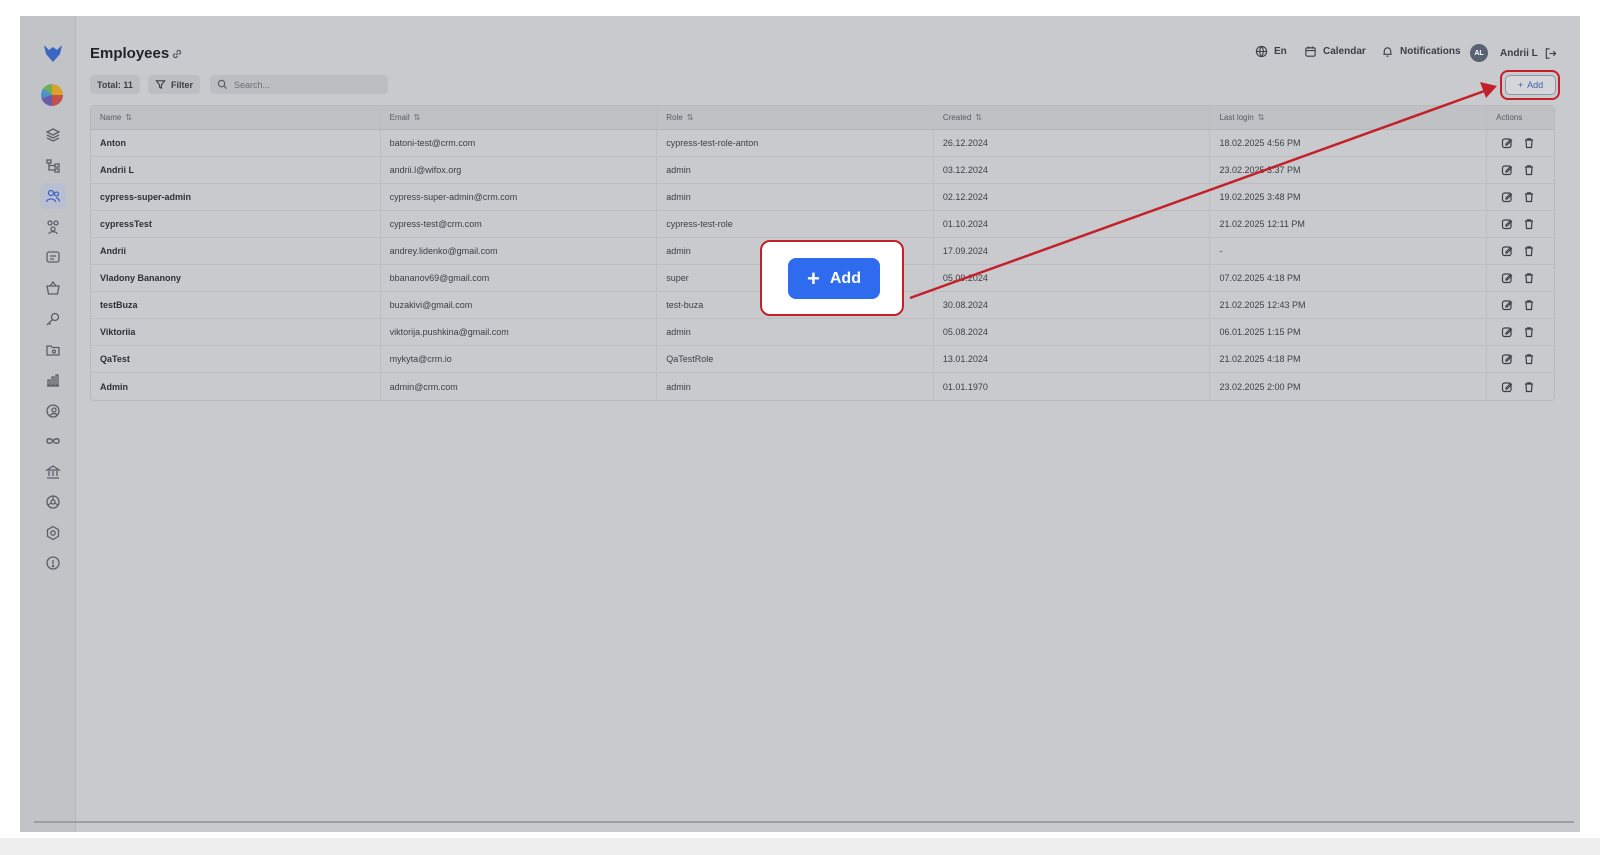 The height and width of the screenshot is (855, 1600). Describe the element at coordinates (53, 53) in the screenshot. I see `fox-logo-icon` at that location.